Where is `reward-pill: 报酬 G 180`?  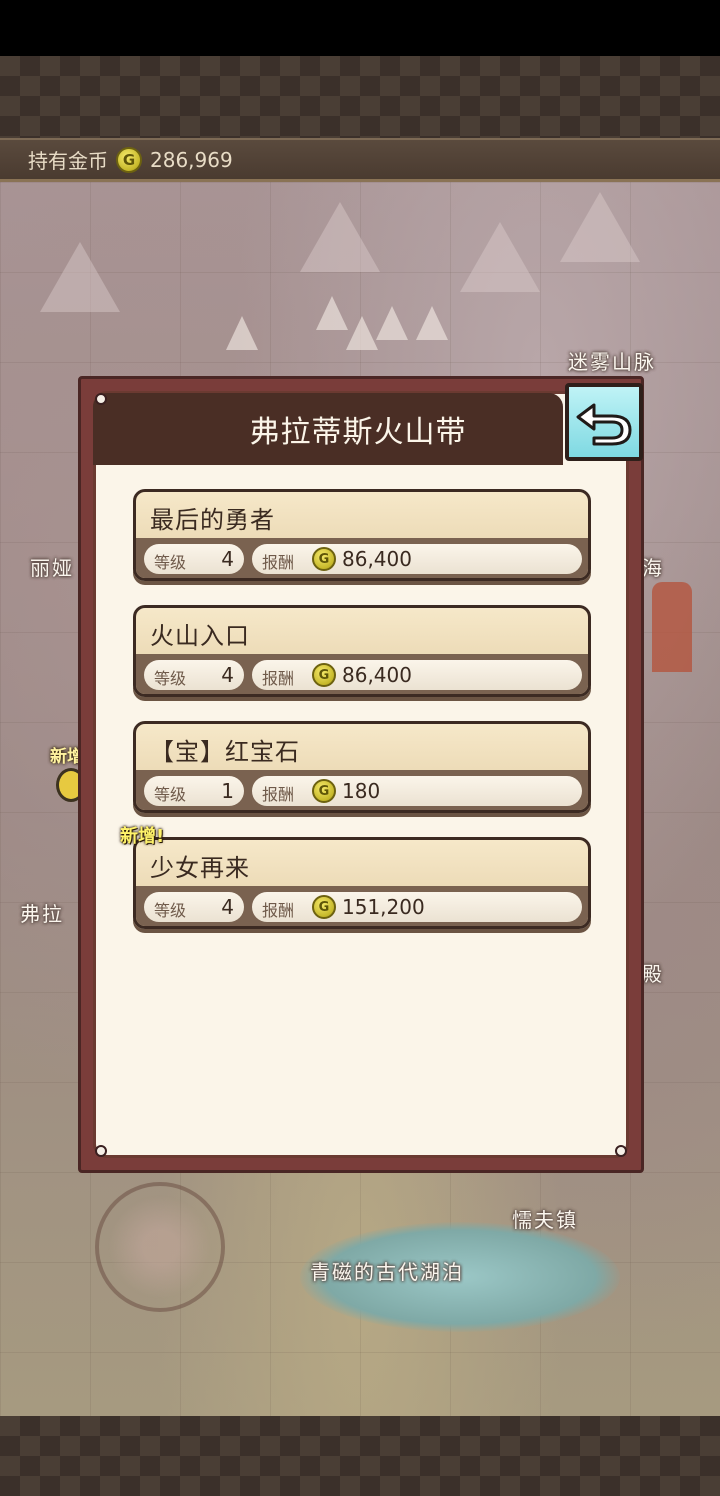 reward-pill: 报酬 G 180 is located at coordinates (417, 791).